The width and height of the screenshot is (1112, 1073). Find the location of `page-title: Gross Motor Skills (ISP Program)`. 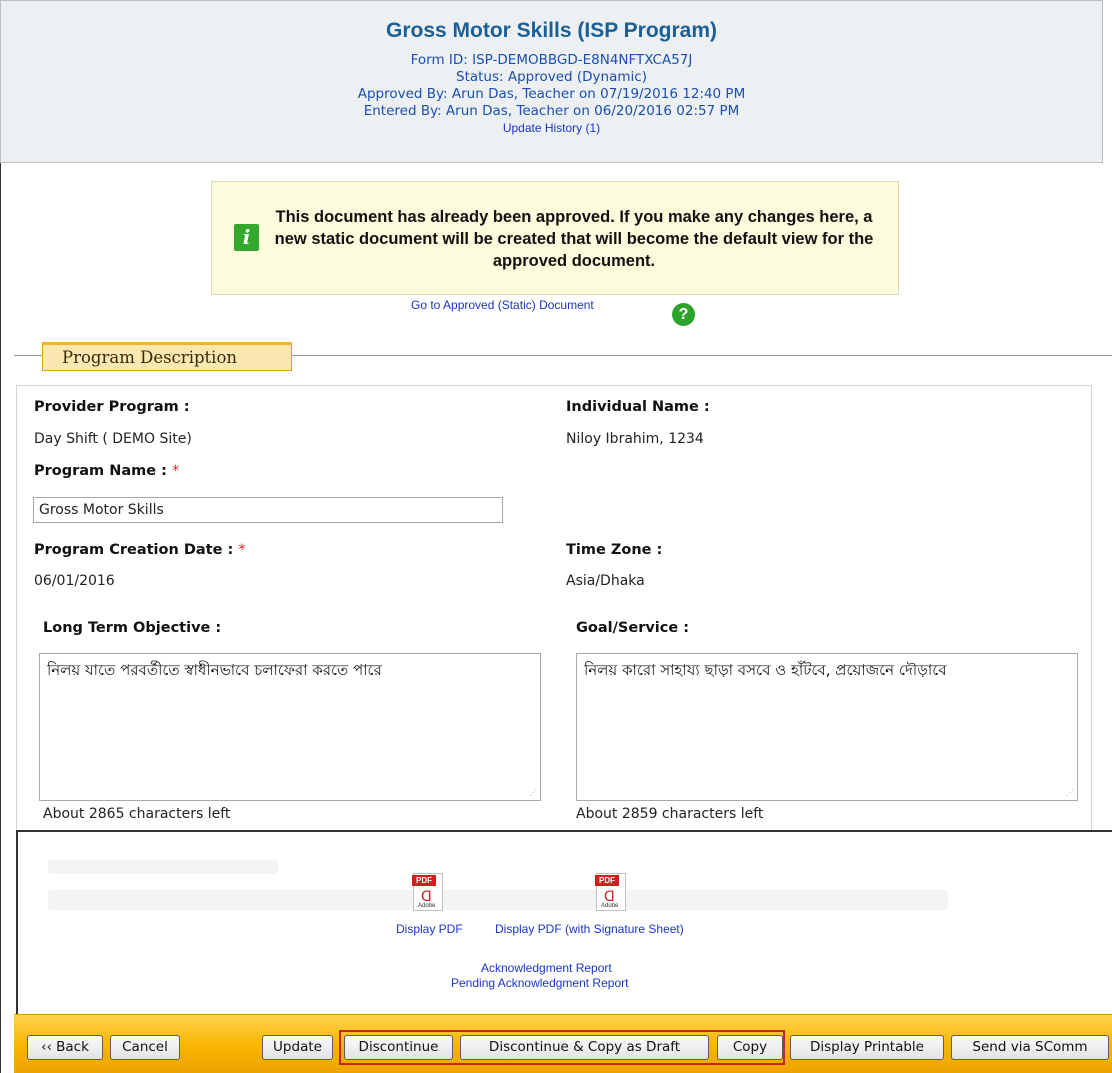

page-title: Gross Motor Skills (ISP Program) is located at coordinates (551, 30).